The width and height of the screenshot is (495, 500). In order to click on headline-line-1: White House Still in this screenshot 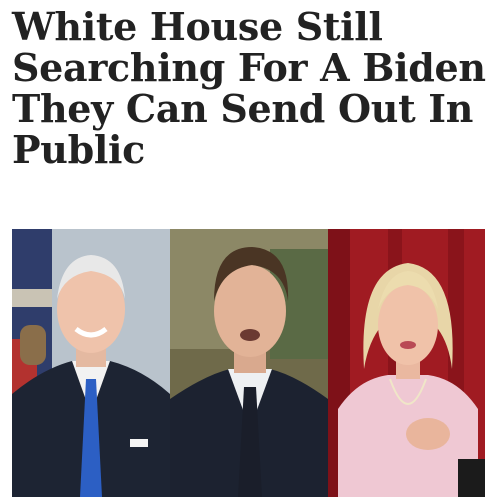, I will do `click(197, 26)`.